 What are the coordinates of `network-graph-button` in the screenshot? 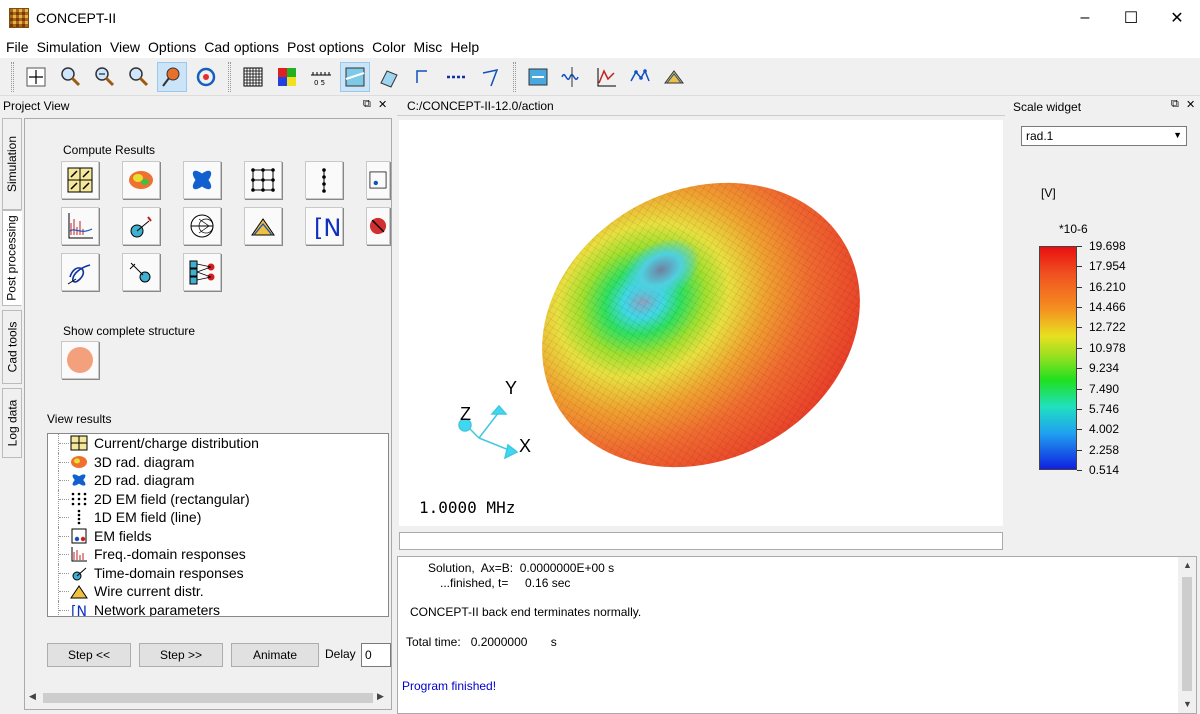 It's located at (202, 272).